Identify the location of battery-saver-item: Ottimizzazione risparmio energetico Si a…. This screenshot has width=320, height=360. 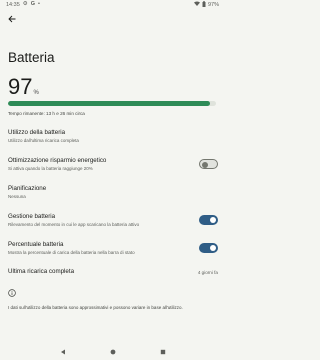
(113, 164).